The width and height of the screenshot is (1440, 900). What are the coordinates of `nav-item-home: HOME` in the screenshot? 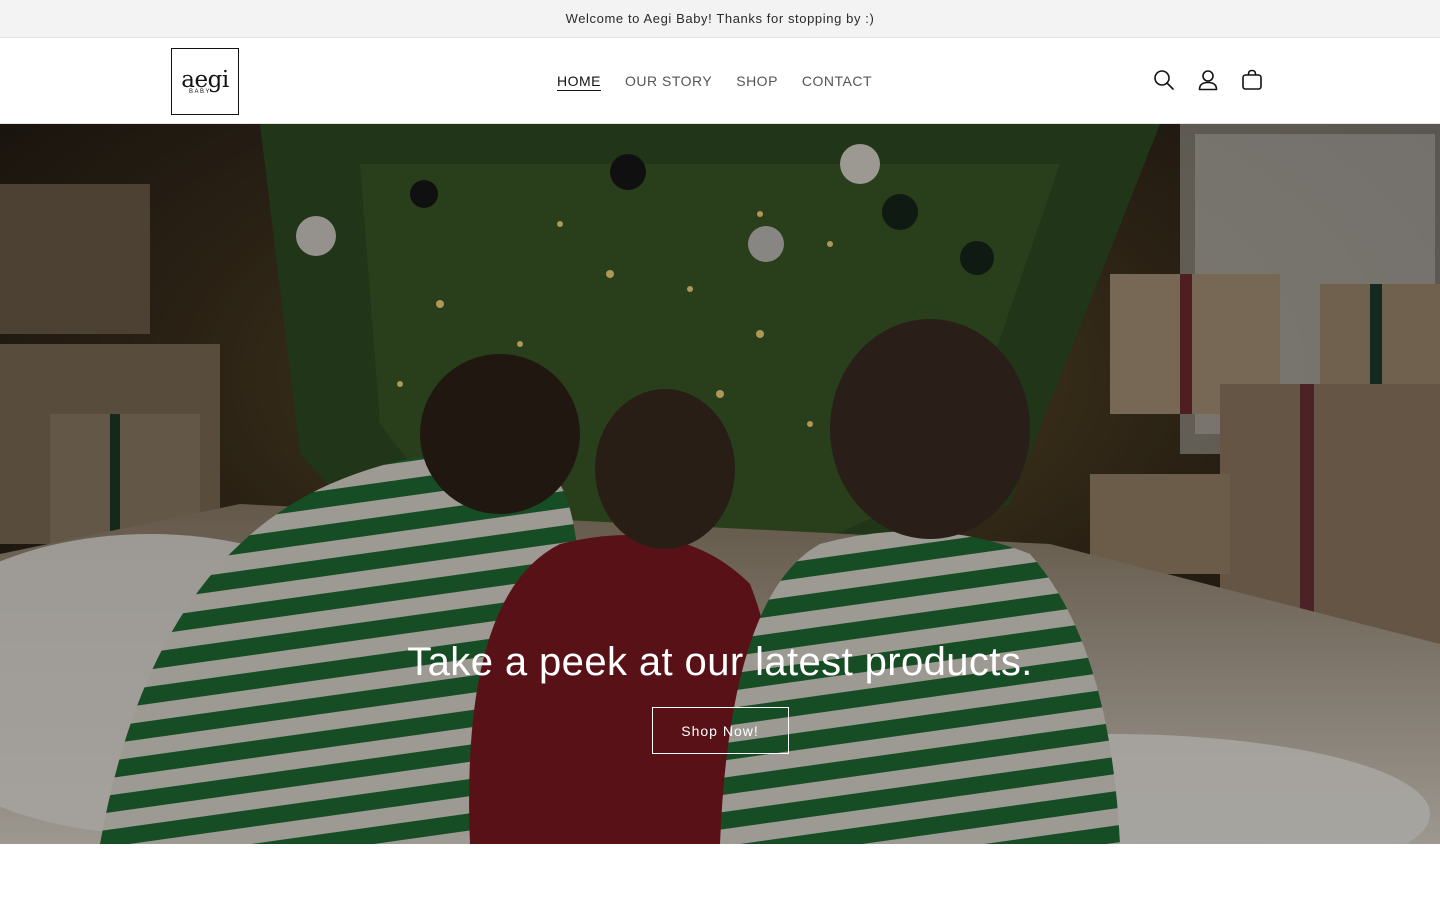 It's located at (579, 81).